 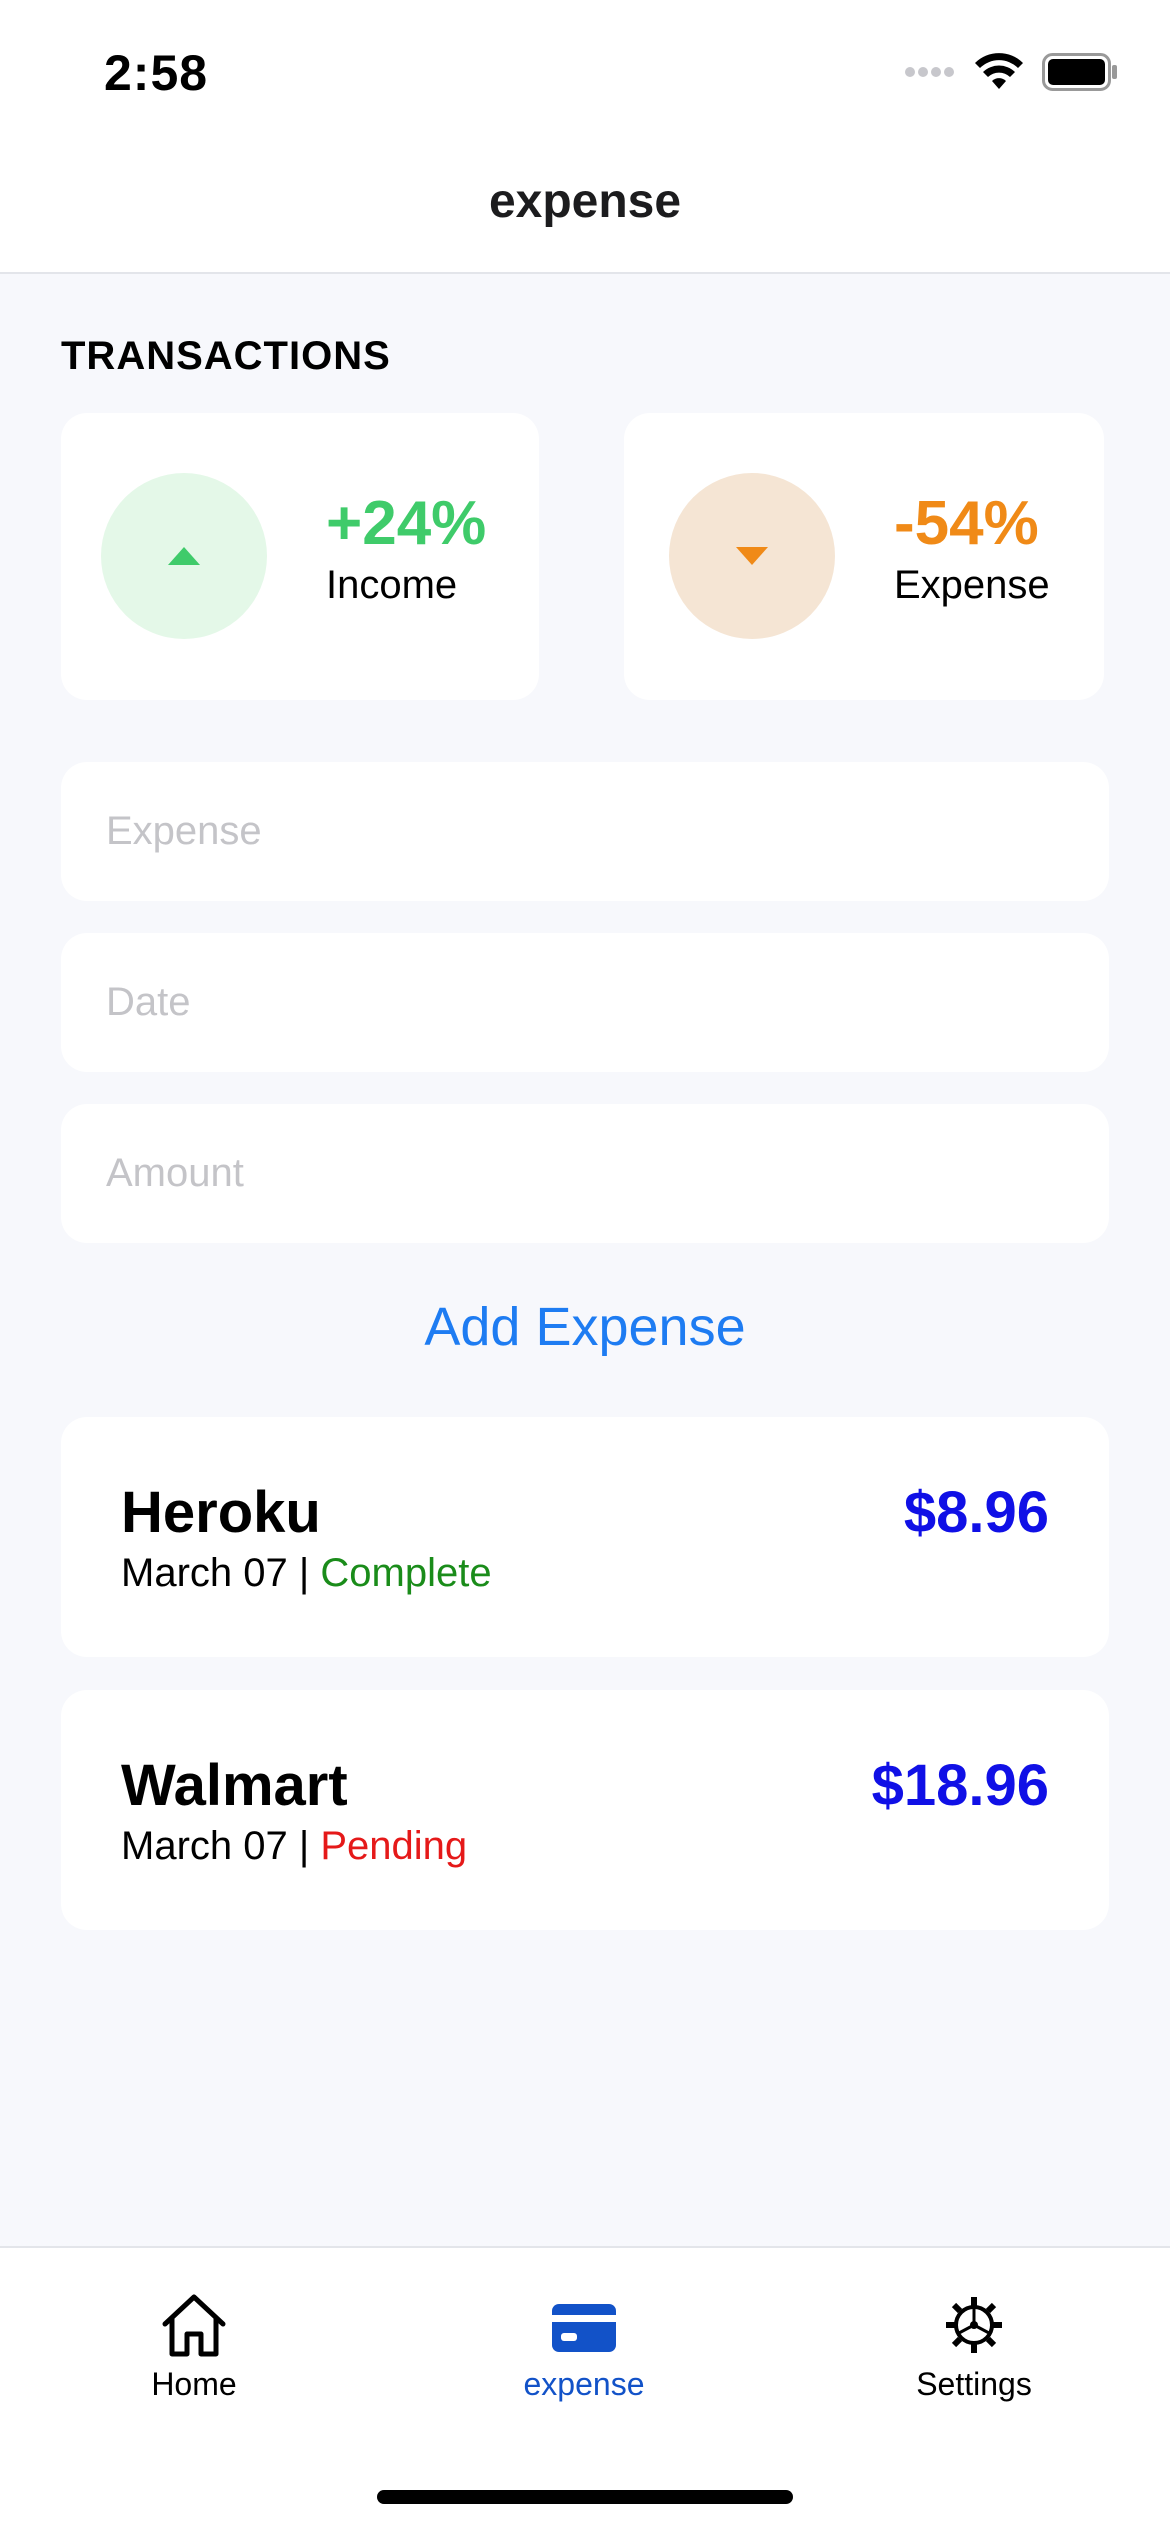 I want to click on expense-amount: $8.96, so click(x=976, y=1512).